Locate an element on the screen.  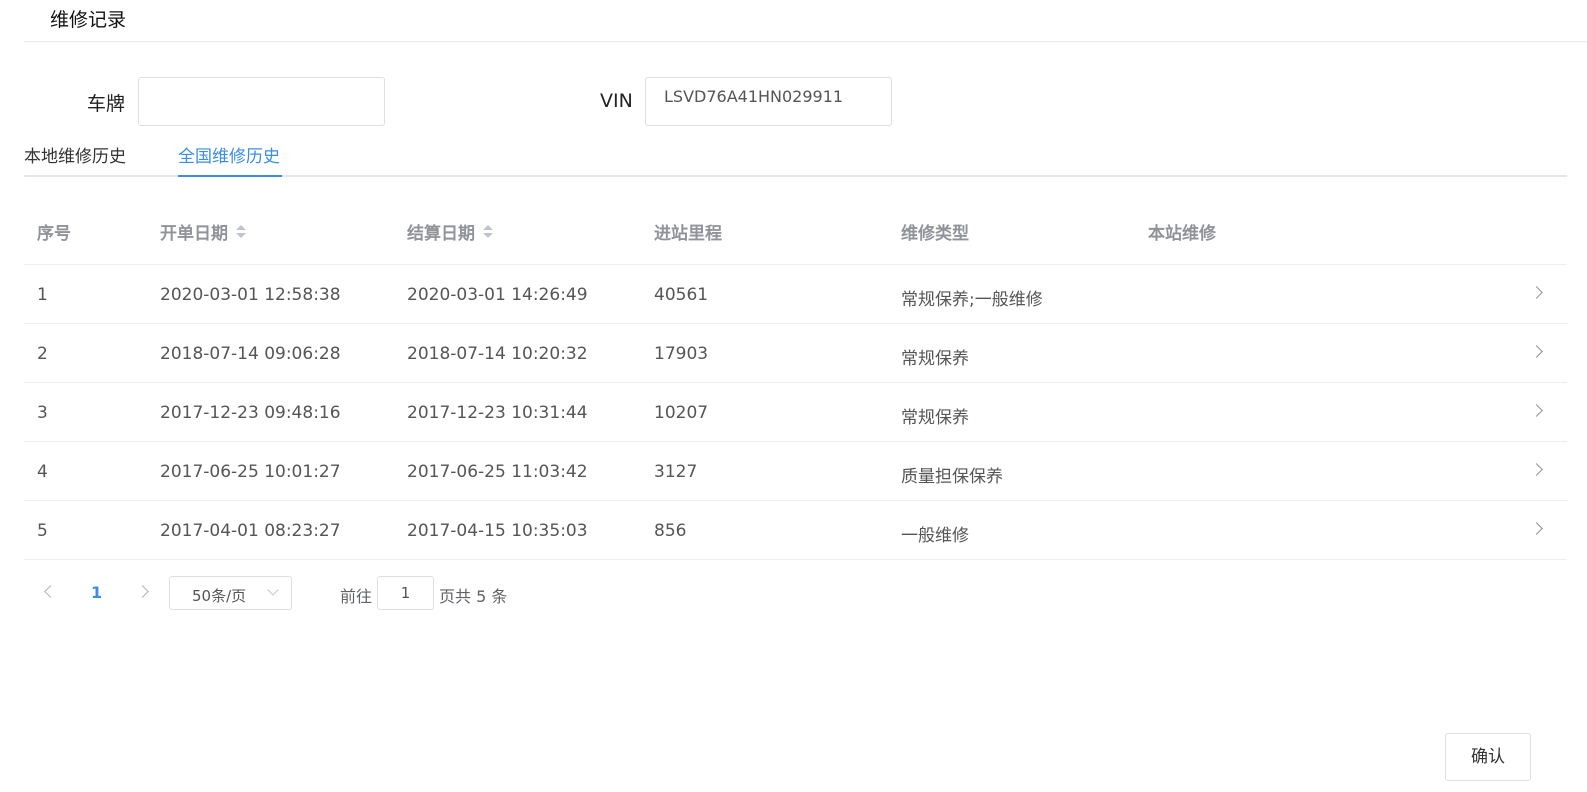
cell-index: 2 is located at coordinates (42, 354).